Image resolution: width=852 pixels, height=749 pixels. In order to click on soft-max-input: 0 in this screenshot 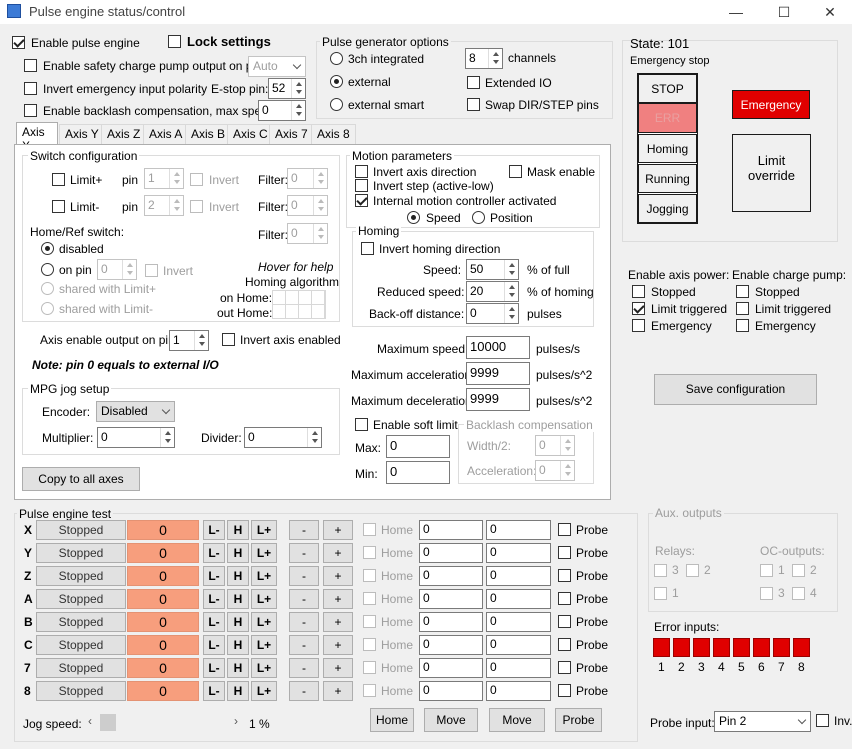, I will do `click(418, 446)`.